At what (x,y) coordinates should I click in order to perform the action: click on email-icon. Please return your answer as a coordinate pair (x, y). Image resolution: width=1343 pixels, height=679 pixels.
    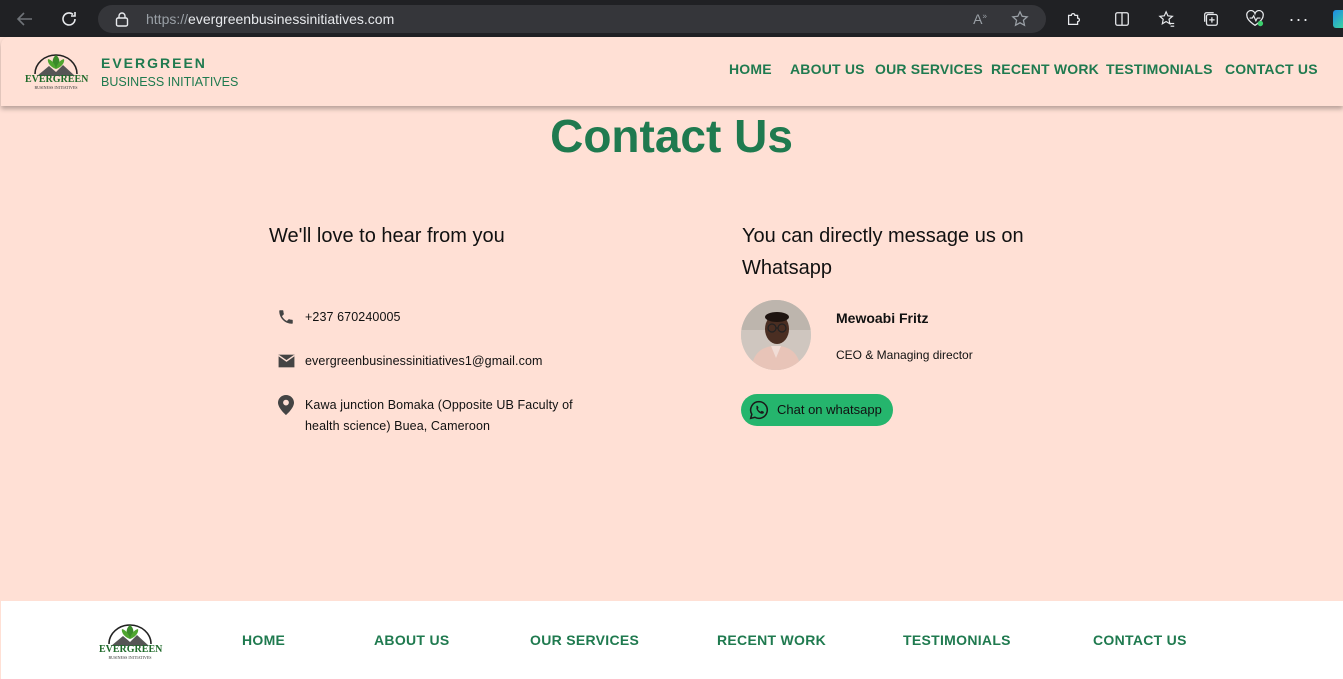
    Looking at the image, I should click on (286, 361).